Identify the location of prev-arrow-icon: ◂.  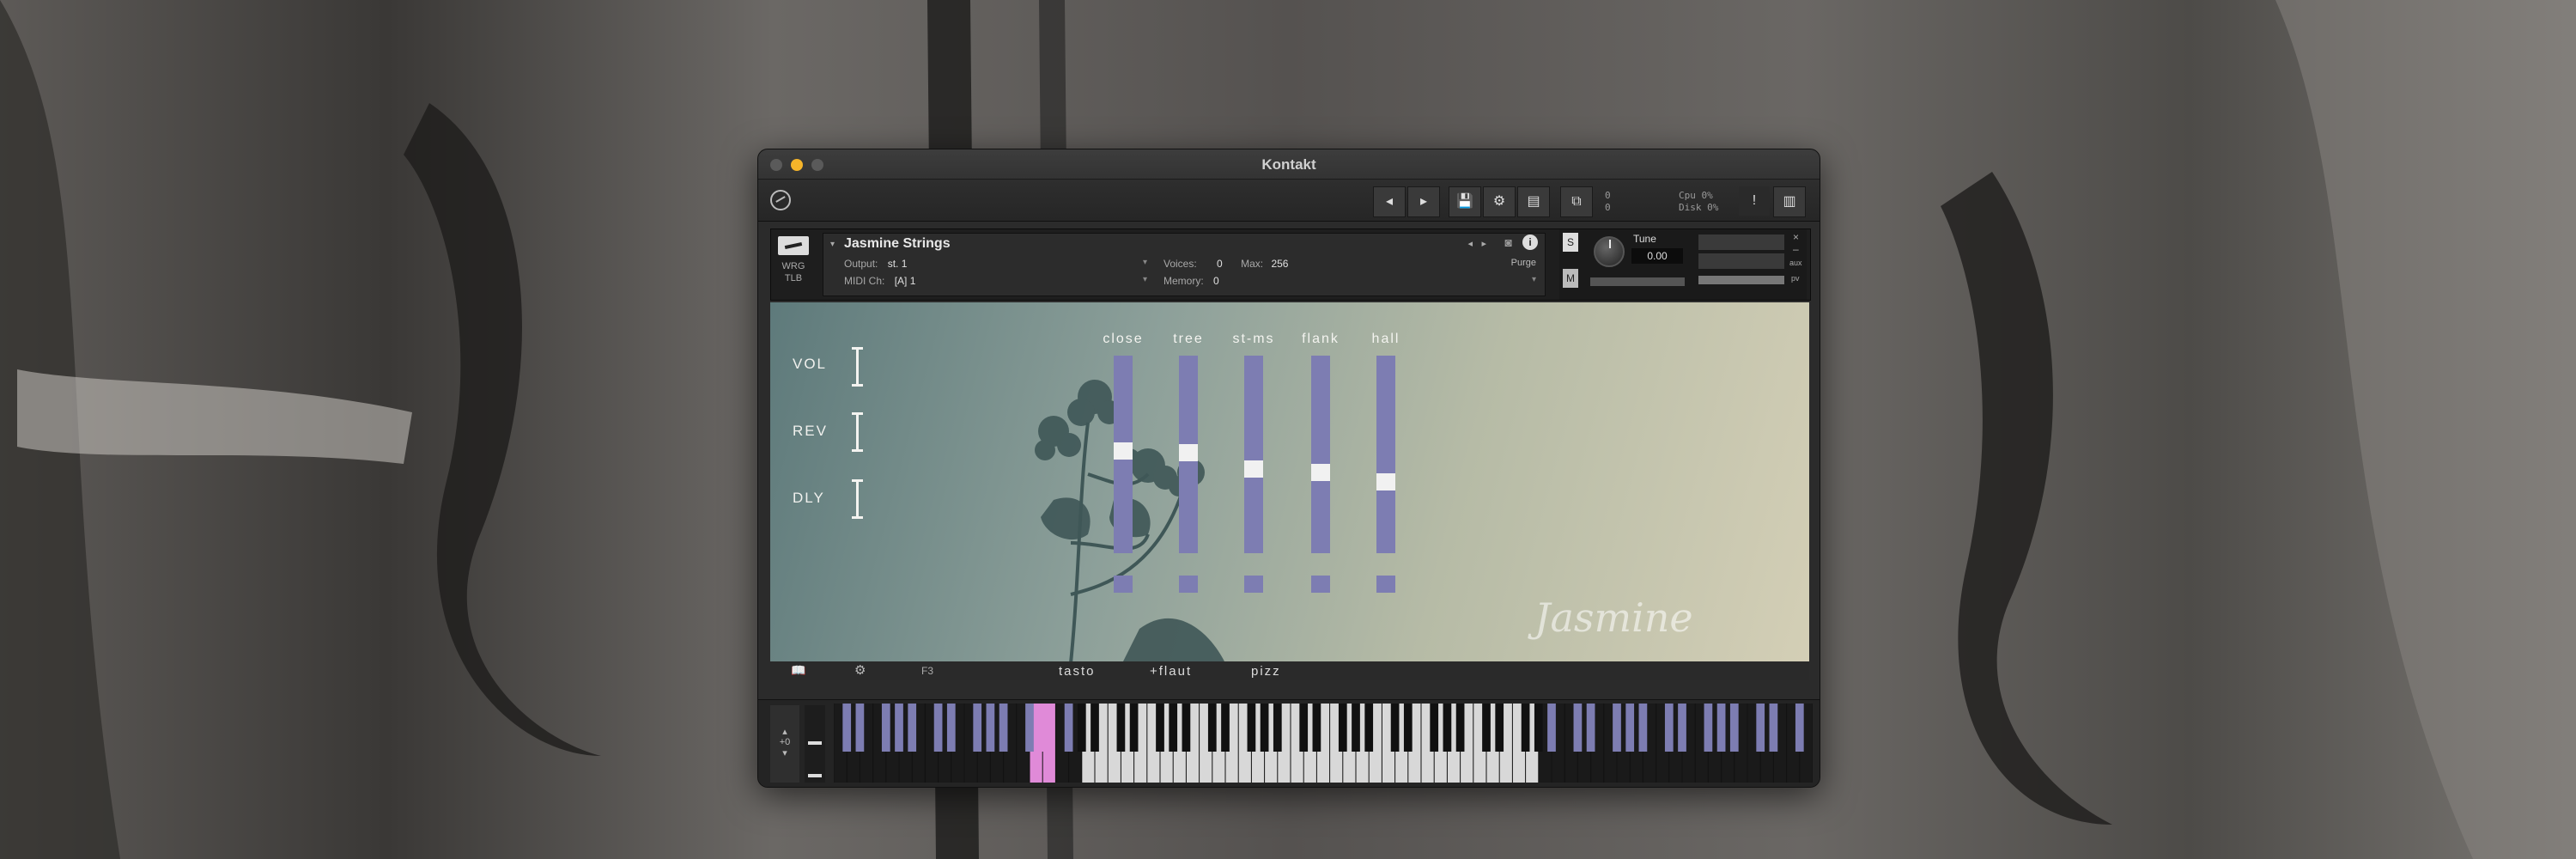
(1470, 244).